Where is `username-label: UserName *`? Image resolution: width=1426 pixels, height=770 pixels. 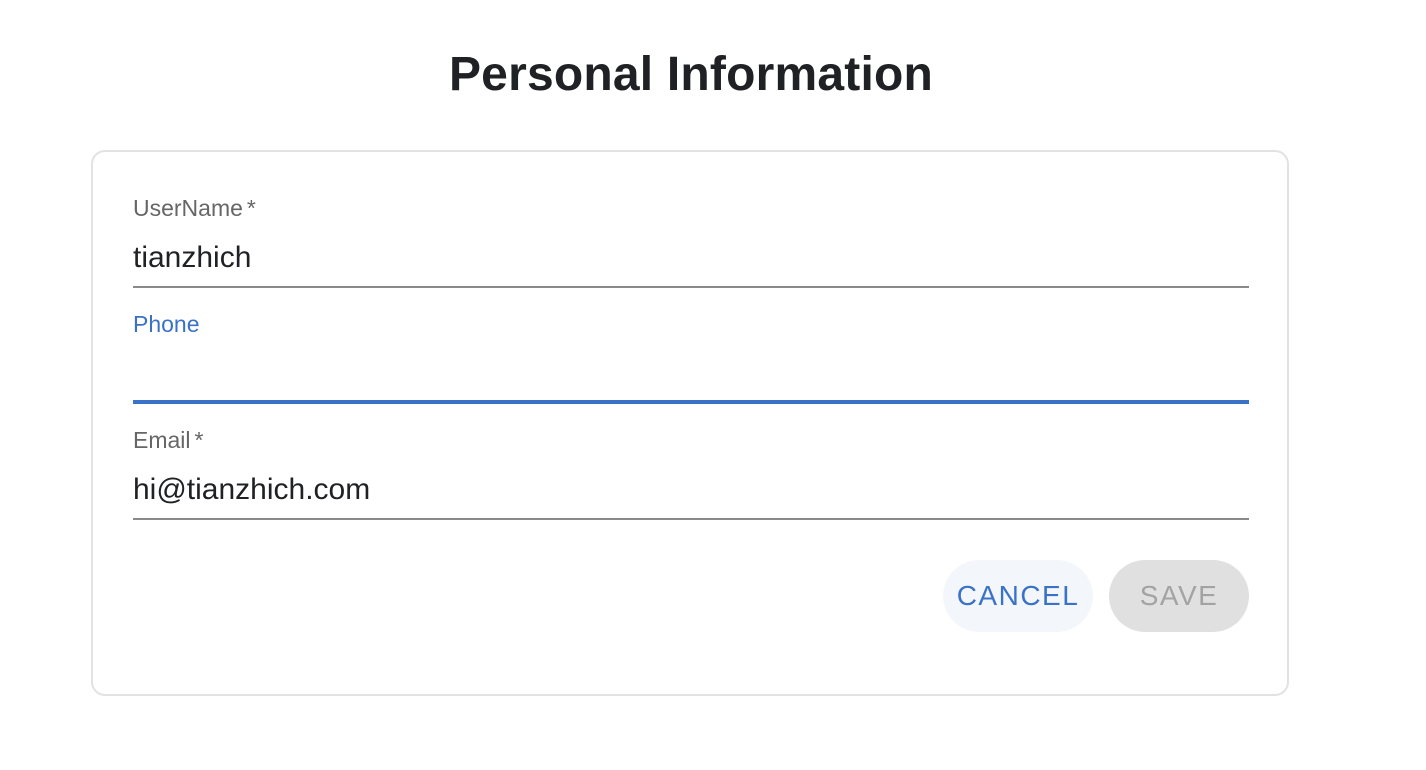 username-label: UserName * is located at coordinates (194, 208).